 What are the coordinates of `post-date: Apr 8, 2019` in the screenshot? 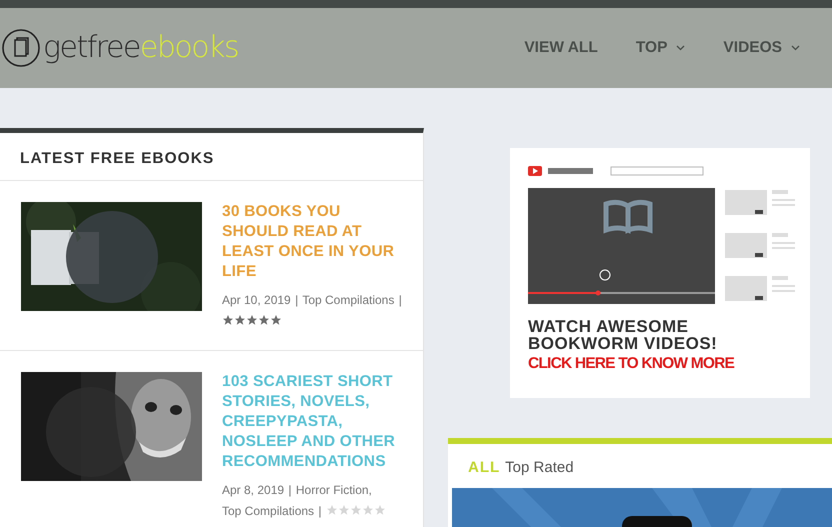 It's located at (253, 490).